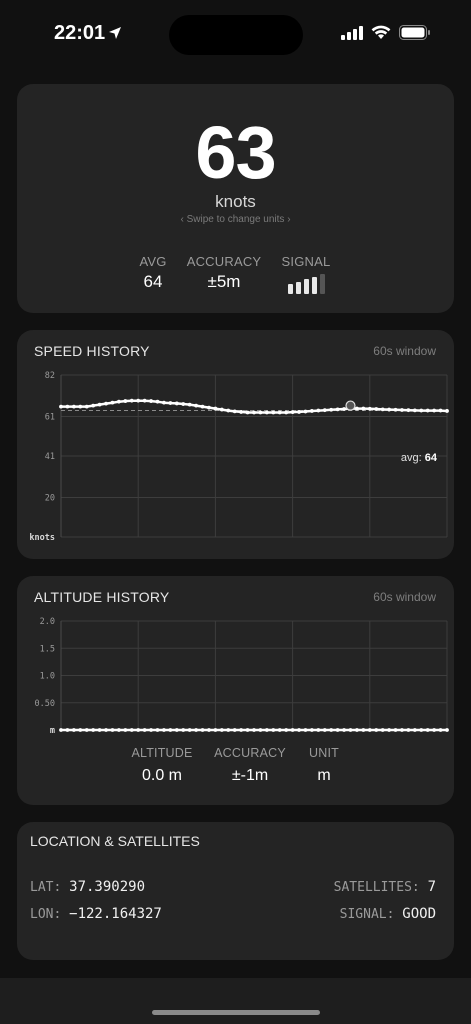  I want to click on y-axis-unit-label: m, so click(52, 731).